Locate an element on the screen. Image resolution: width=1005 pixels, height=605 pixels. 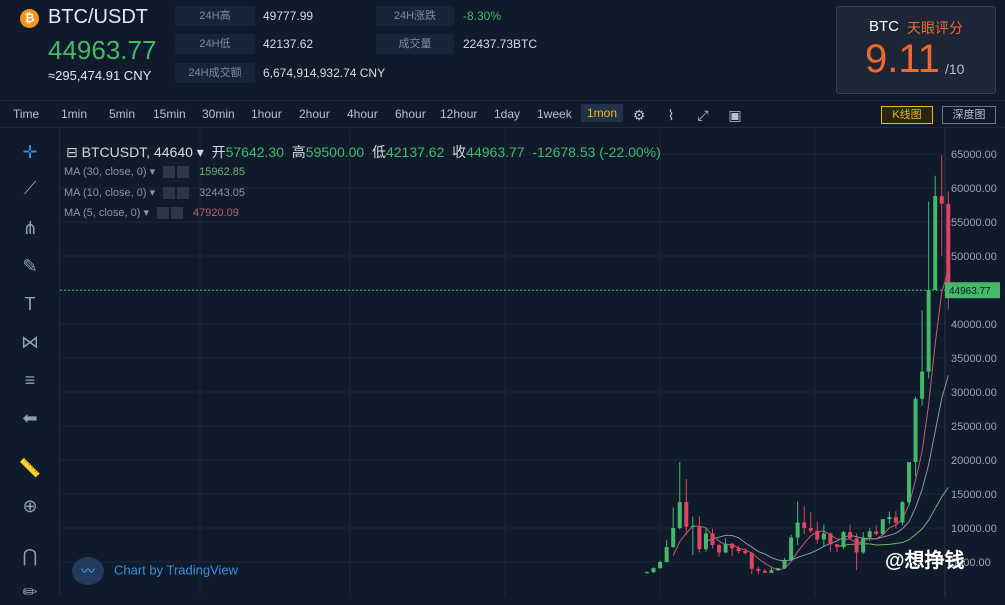
interval-1week: 1week is located at coordinates (554, 114).